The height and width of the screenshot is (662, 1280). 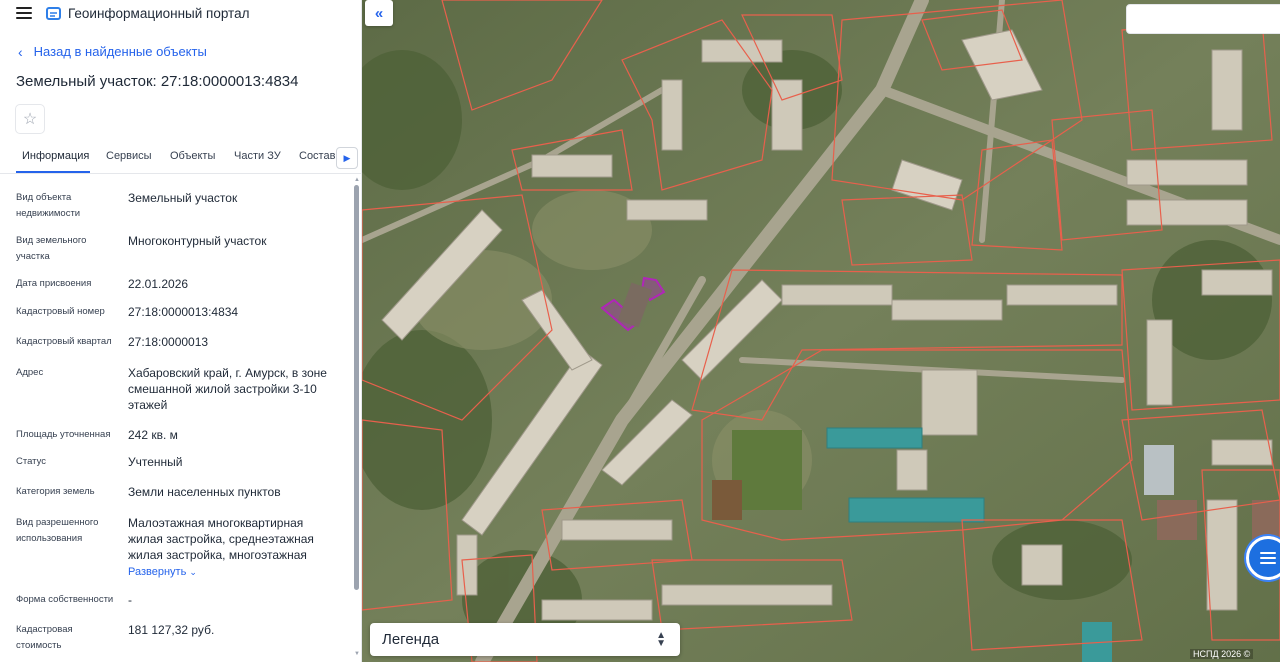 What do you see at coordinates (317, 156) in the screenshot?
I see `tab-composition: Состав` at bounding box center [317, 156].